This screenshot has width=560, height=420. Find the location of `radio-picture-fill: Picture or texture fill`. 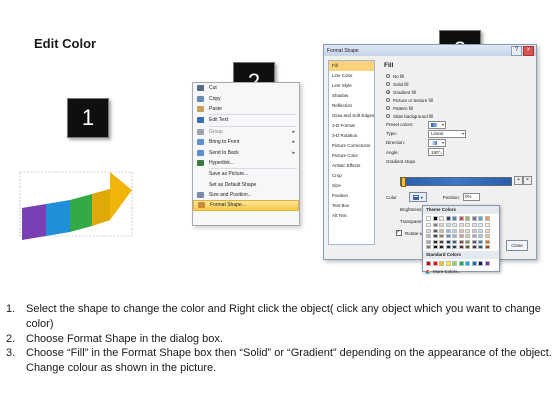

radio-picture-fill: Picture or texture fill is located at coordinates (456, 100).